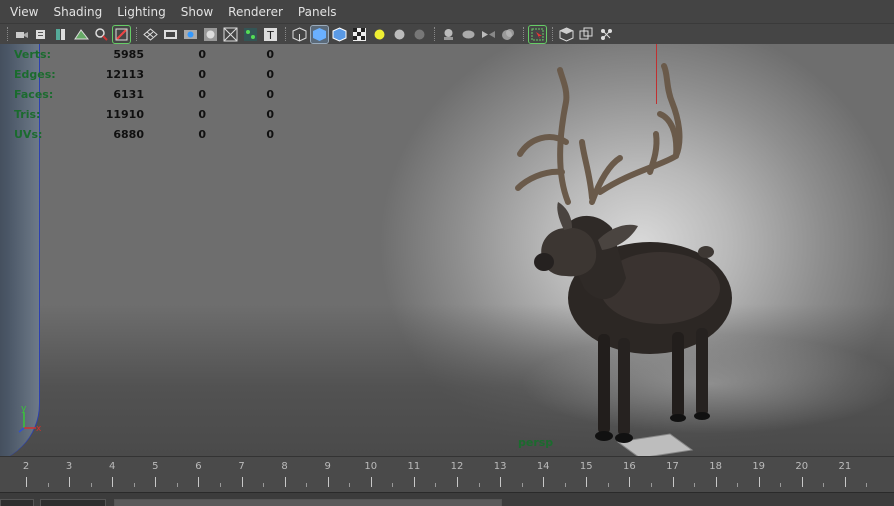 Image resolution: width=894 pixels, height=506 pixels. Describe the element at coordinates (414, 466) in the screenshot. I see `frame-label: 11` at that location.